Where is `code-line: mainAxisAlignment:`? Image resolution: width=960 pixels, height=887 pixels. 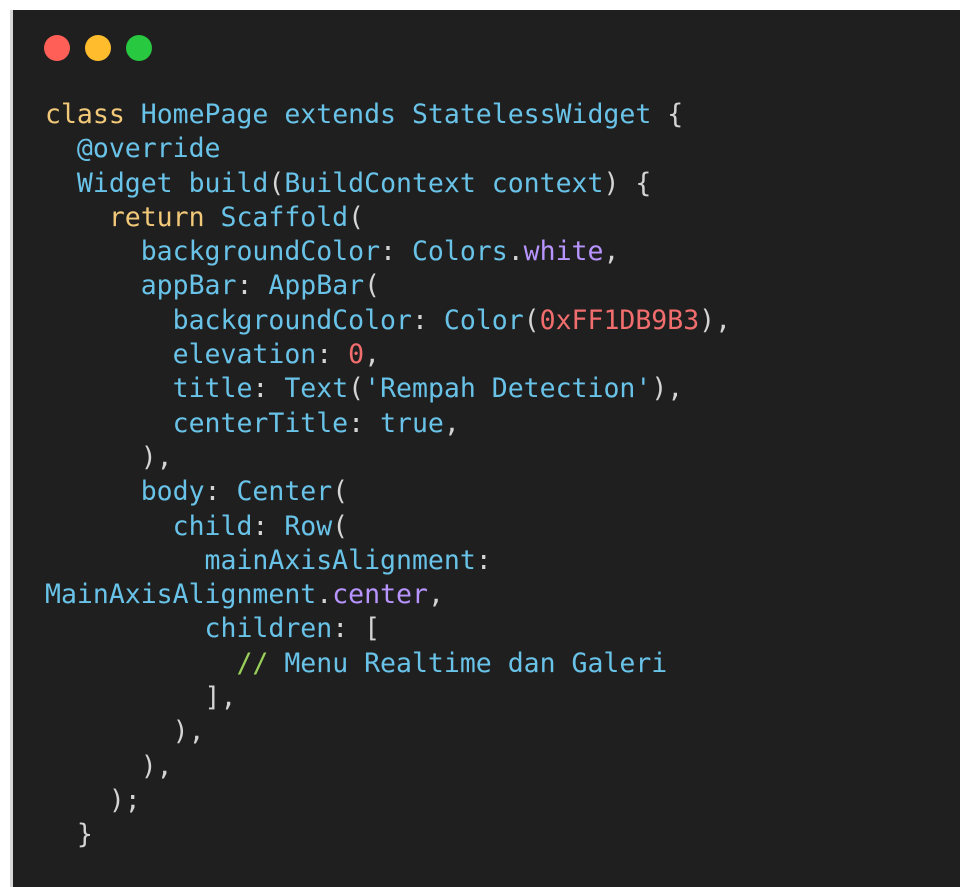
code-line: mainAxisAlignment: is located at coordinates (388, 561).